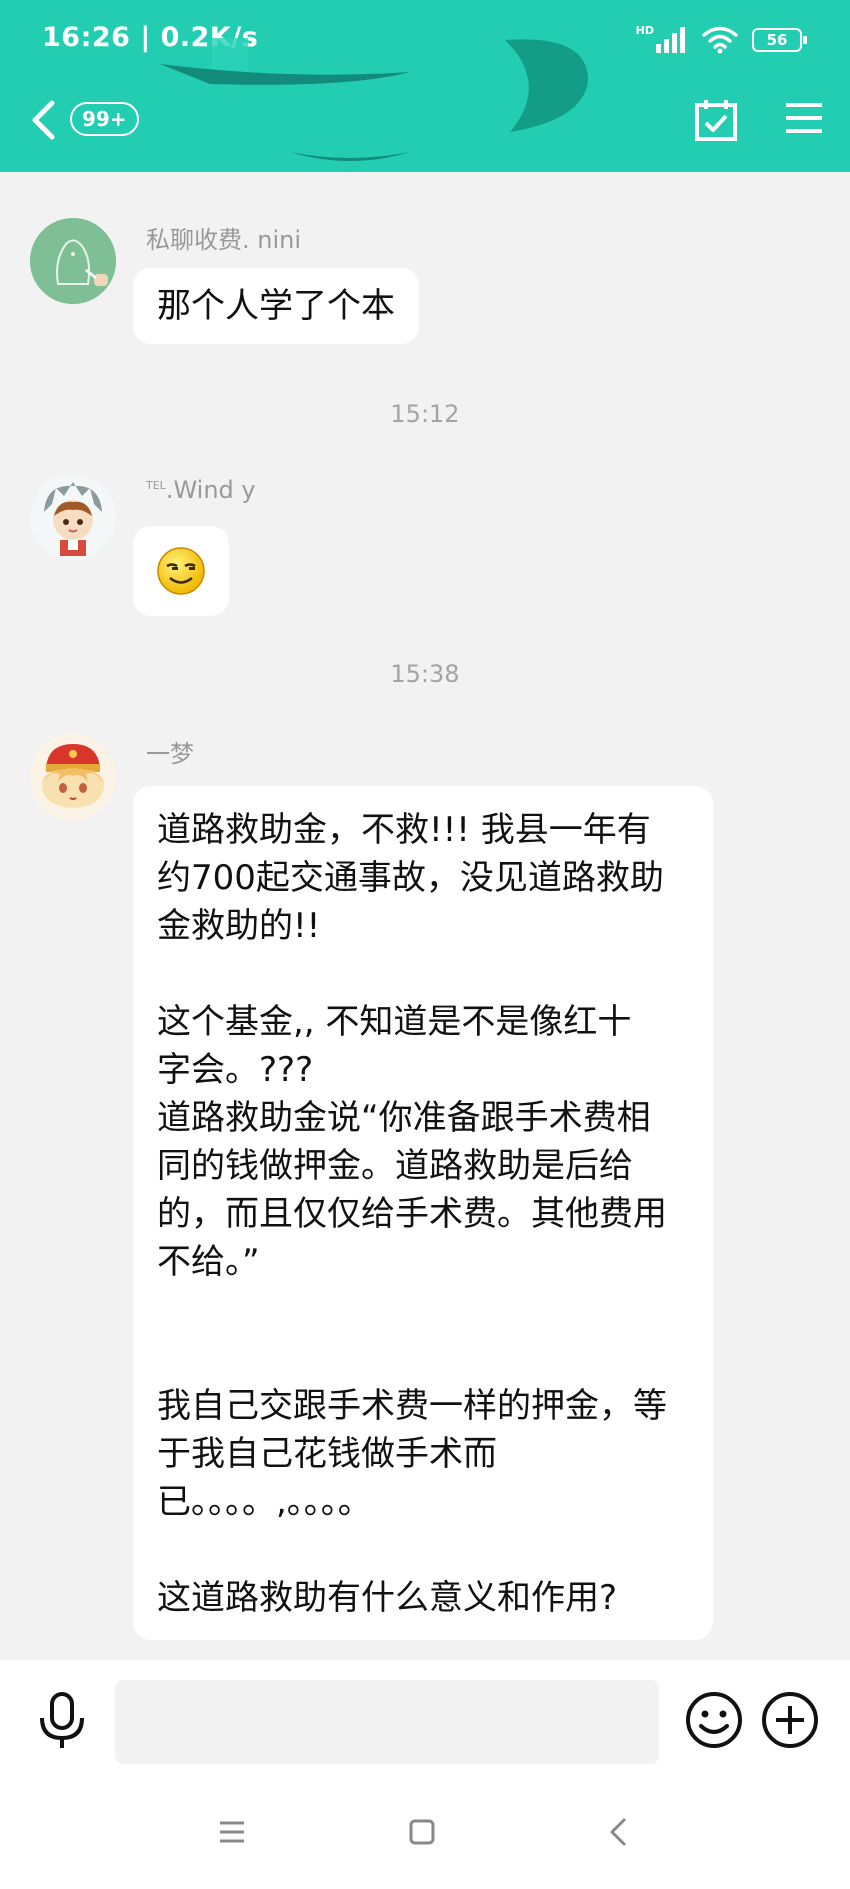  I want to click on sender-name: 一梦, so click(170, 754).